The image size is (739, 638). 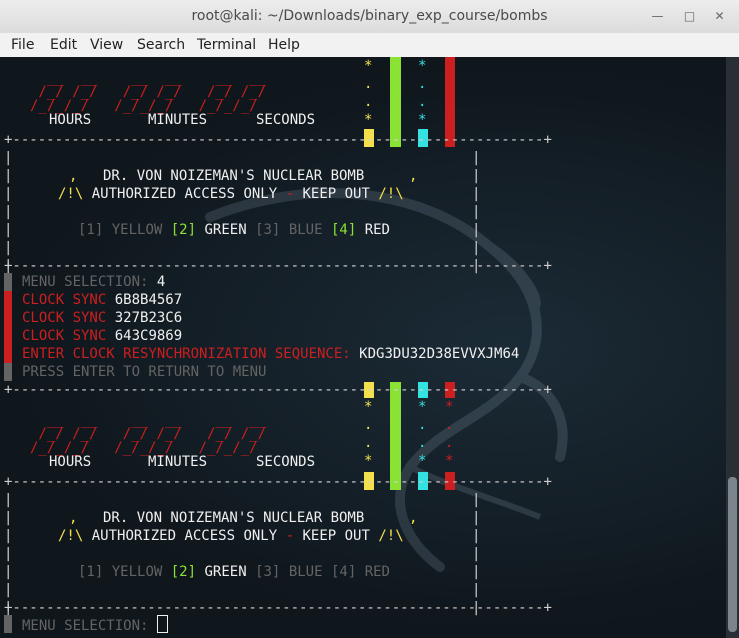 I want to click on clock-sync-line: CLOCK SYNC 327B23C6, so click(x=102, y=318).